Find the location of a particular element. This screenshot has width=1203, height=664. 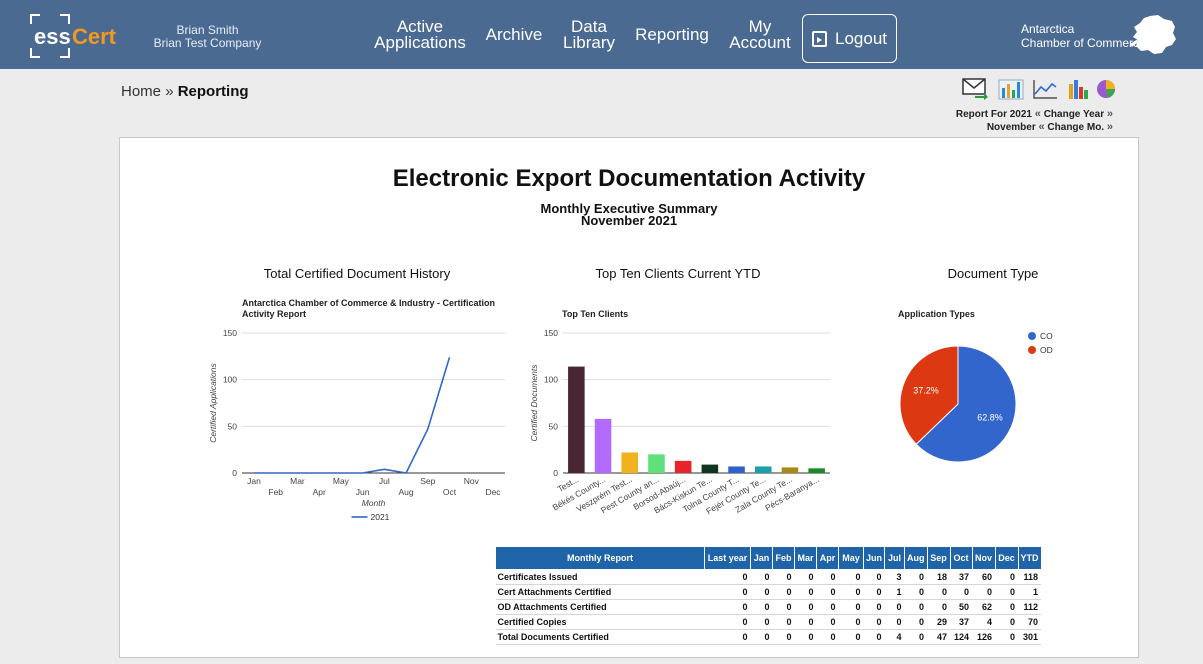

clients-heading: Top Ten Clients Current YTD is located at coordinates (678, 273).